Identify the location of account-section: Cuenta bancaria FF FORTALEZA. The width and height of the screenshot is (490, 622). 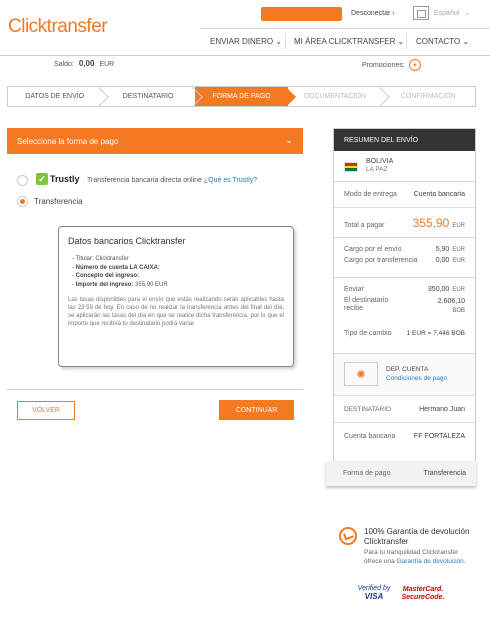
(404, 436).